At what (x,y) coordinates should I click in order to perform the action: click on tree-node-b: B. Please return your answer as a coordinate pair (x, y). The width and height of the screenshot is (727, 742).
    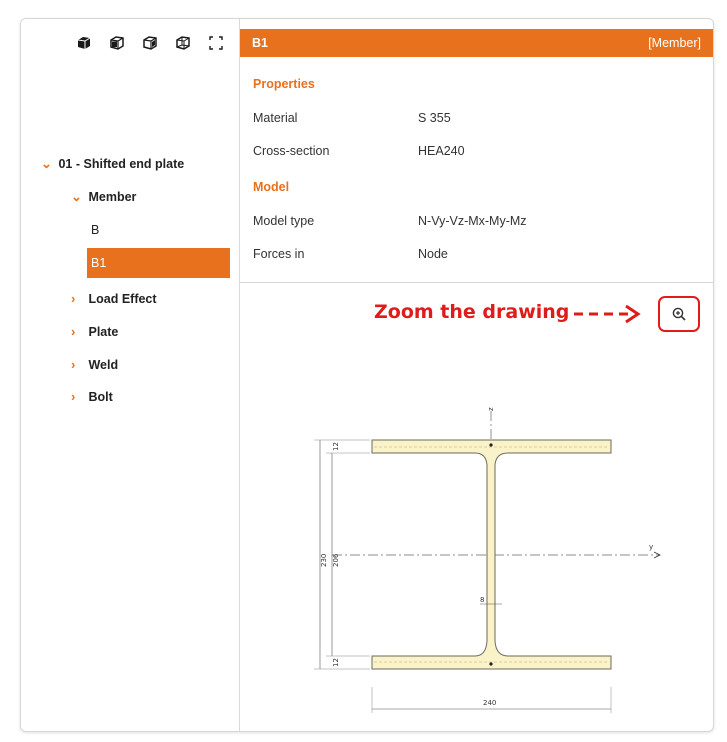
    Looking at the image, I should click on (95, 230).